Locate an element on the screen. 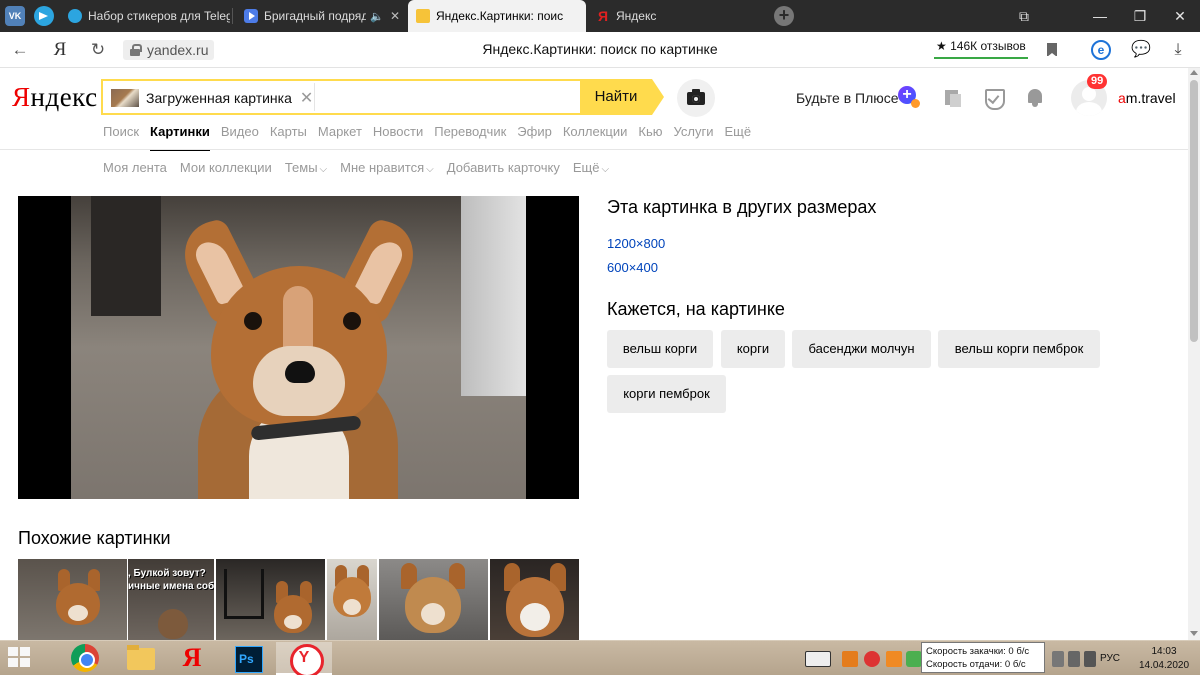 Image resolution: width=1200 pixels, height=675 pixels. uploaded-image-chip: Загруженная картинка ✕ is located at coordinates (212, 98).